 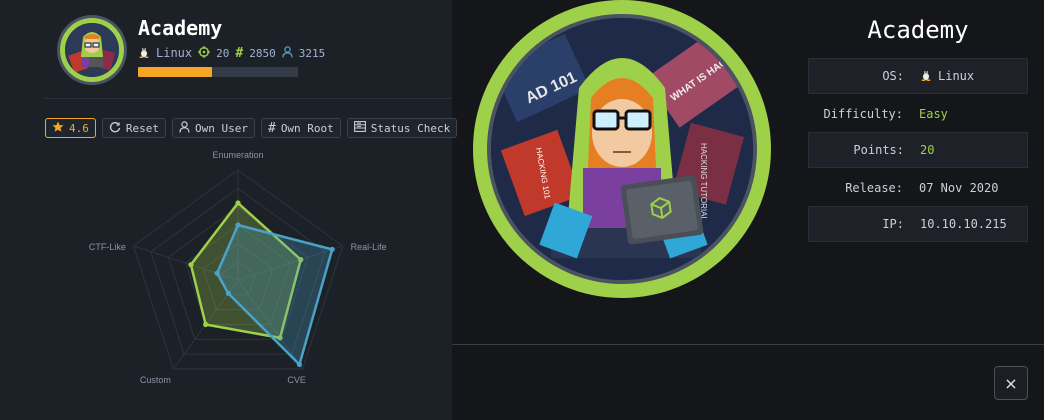 I want to click on rating-button: 4.6, so click(x=70, y=128).